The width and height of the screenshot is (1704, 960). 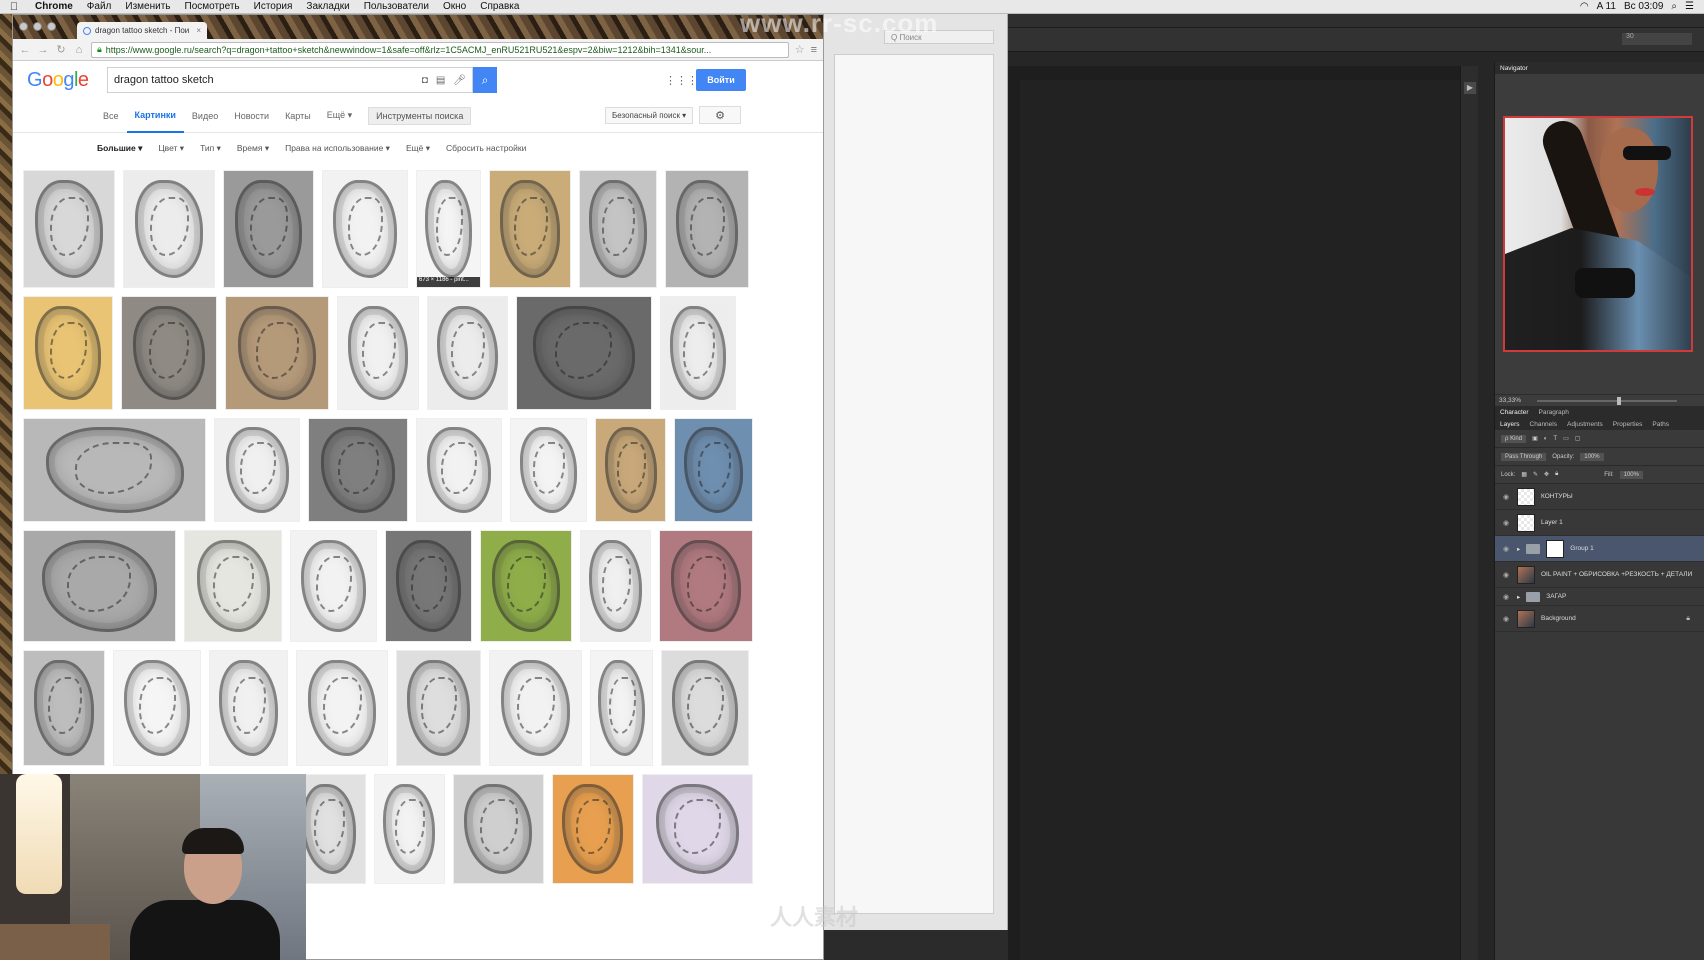 I want to click on menu-item: Изменить, so click(x=147, y=6).